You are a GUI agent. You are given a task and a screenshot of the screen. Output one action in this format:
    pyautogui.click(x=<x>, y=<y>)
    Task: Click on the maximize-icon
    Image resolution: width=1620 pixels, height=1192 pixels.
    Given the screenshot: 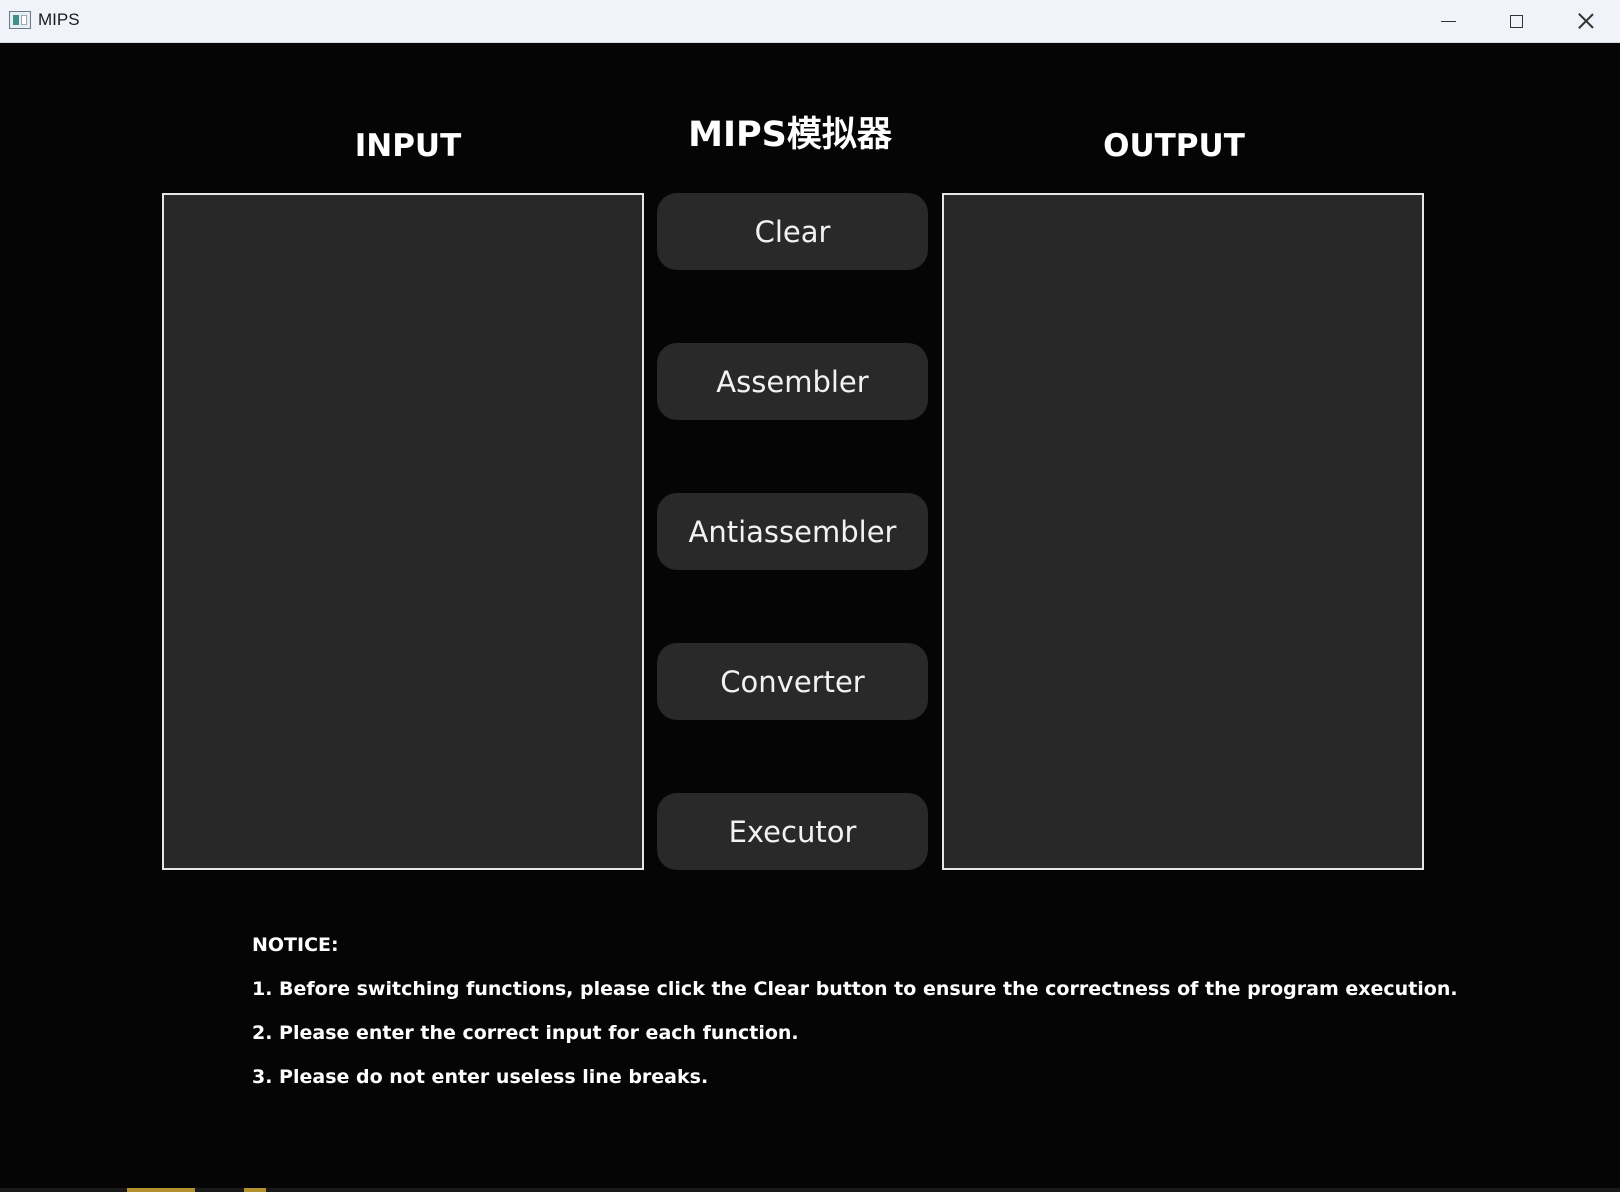 What is the action you would take?
    pyautogui.click(x=1516, y=21)
    